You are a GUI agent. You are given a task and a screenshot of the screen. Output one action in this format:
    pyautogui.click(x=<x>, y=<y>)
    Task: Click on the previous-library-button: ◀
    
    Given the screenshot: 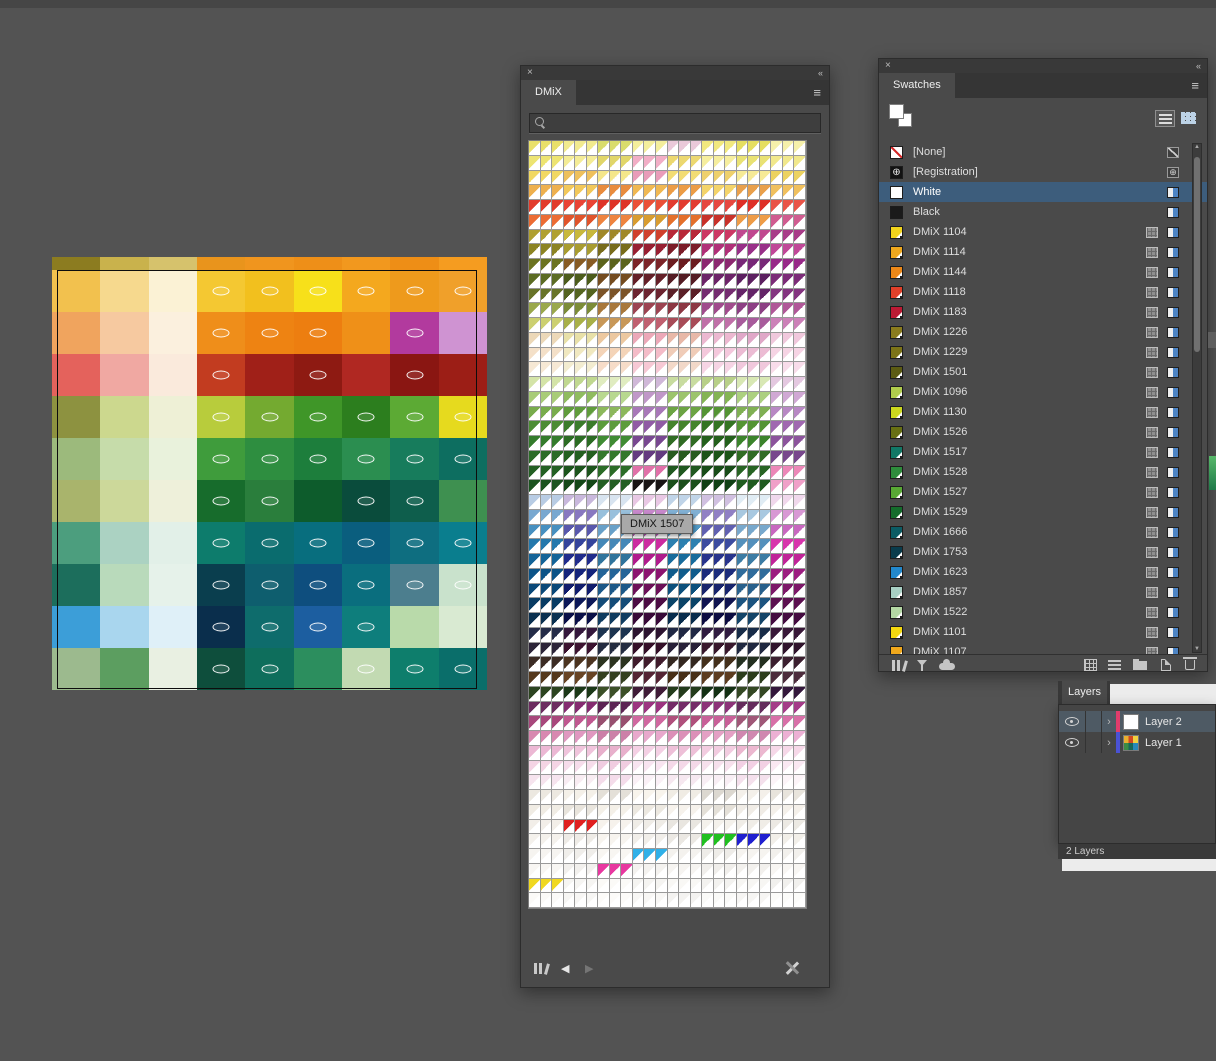 What is the action you would take?
    pyautogui.click(x=565, y=968)
    